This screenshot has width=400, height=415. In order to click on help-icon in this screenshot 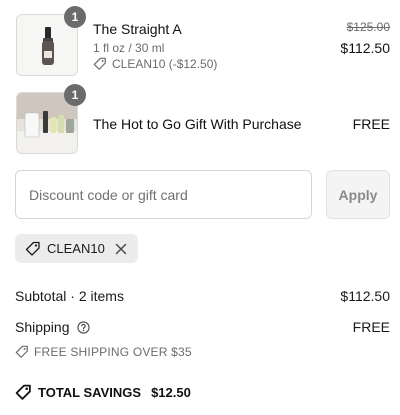, I will do `click(84, 327)`.